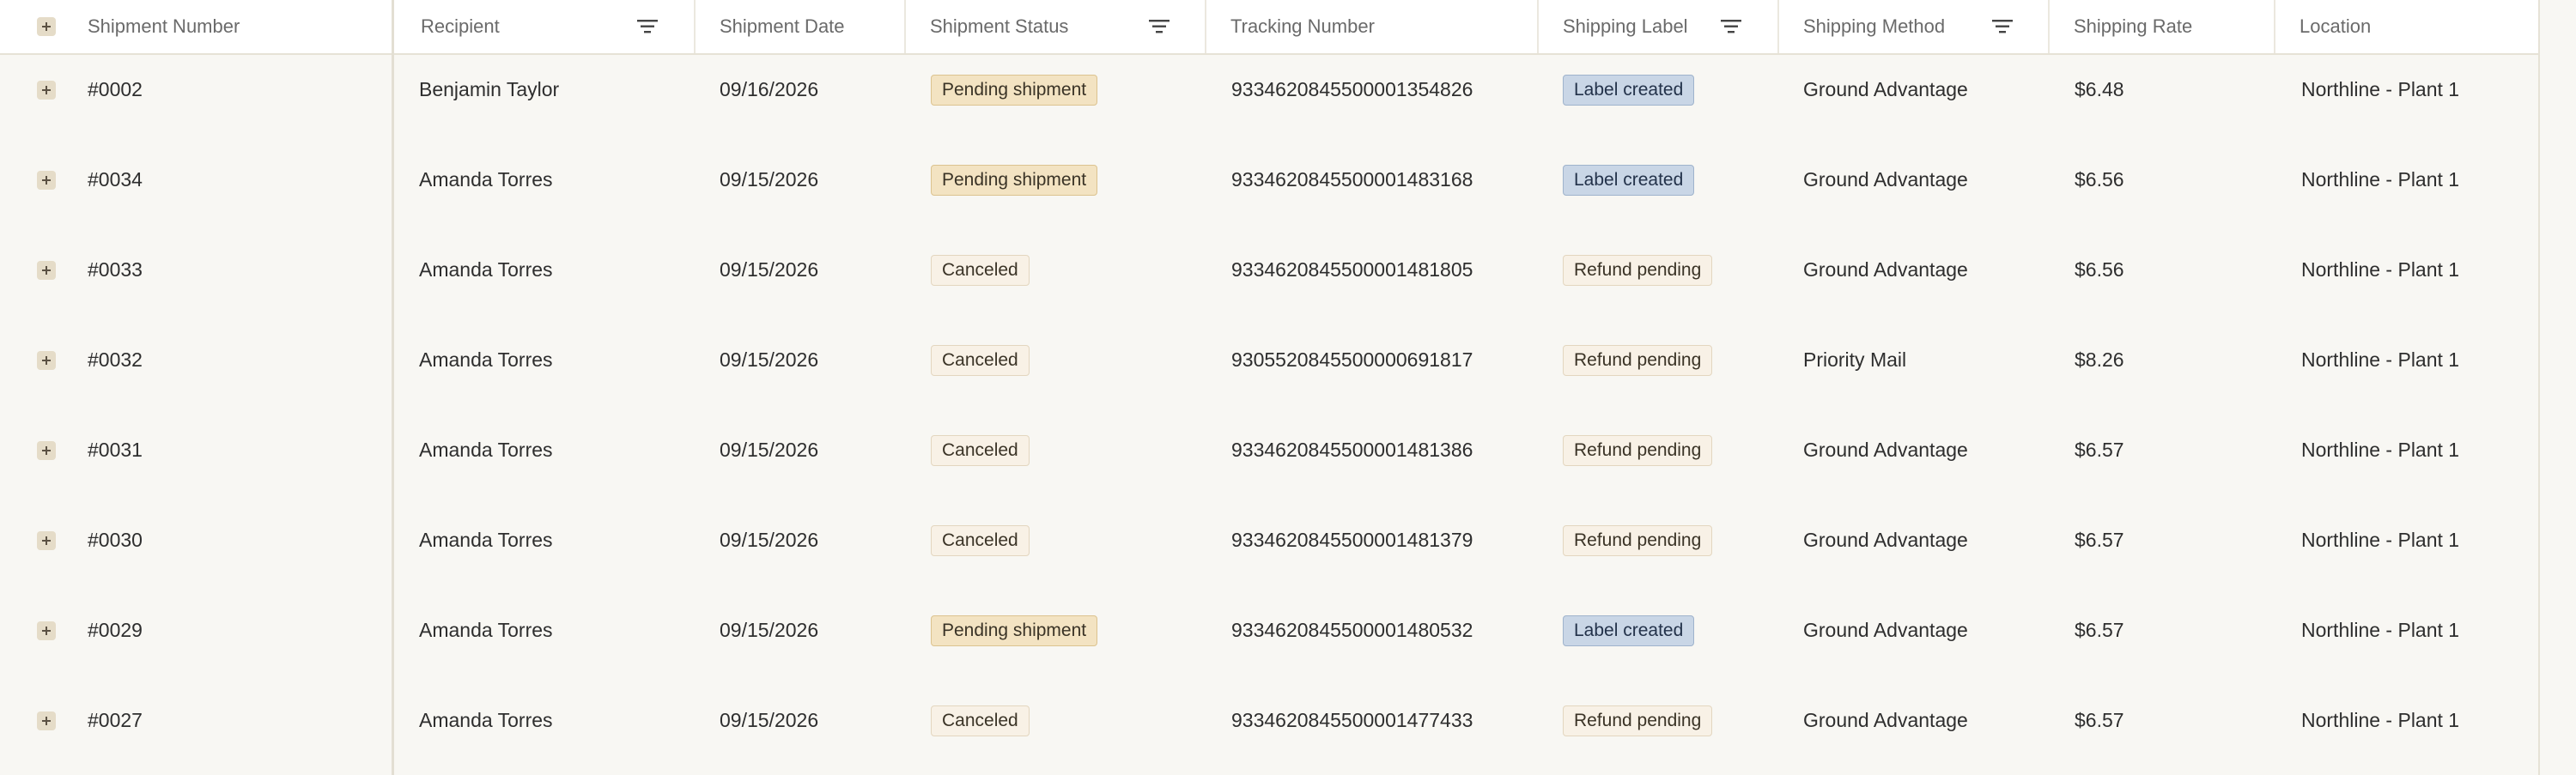  I want to click on recipient: Benjamin Taylor, so click(490, 89).